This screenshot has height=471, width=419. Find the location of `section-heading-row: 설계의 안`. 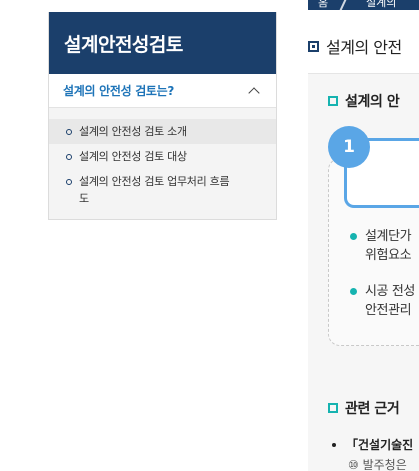

section-heading-row: 설계의 안 is located at coordinates (364, 101).